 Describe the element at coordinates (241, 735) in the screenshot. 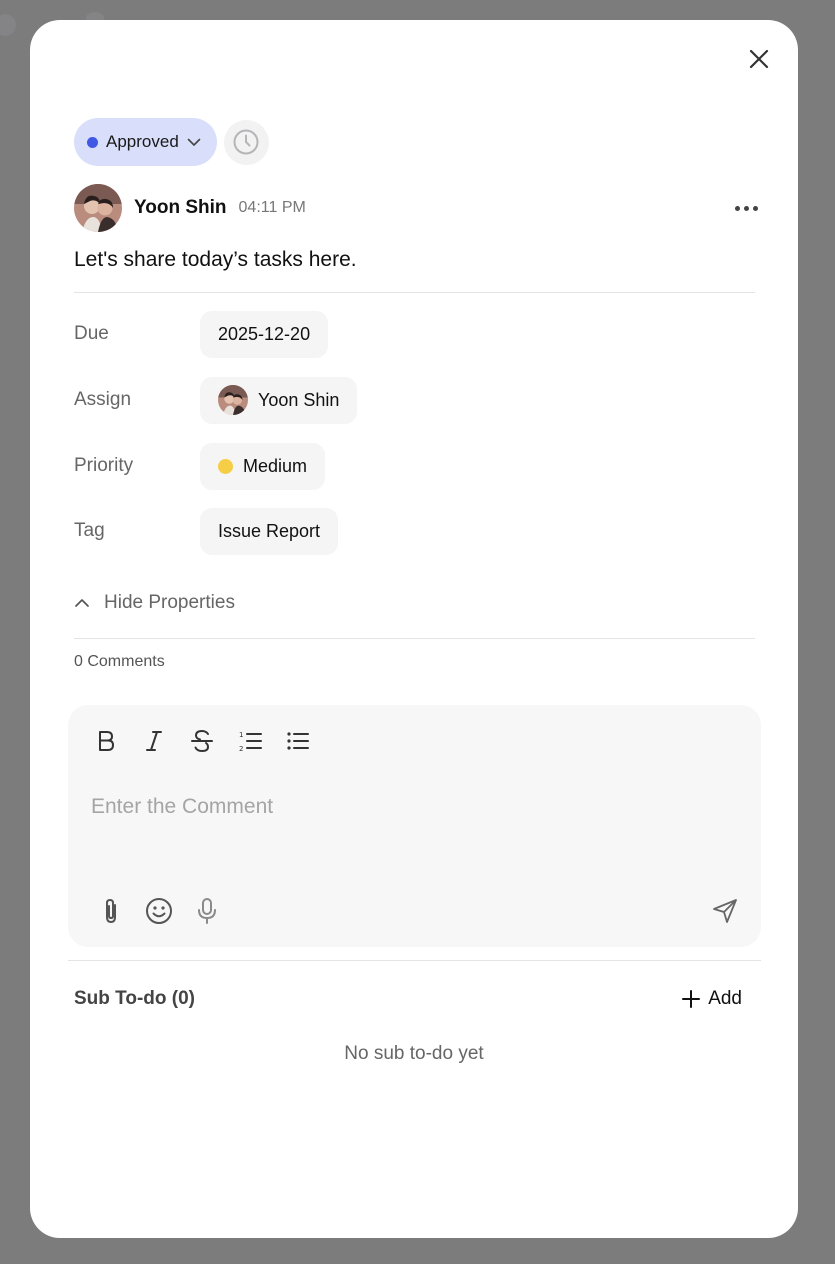

I see `svg-text: 1` at that location.